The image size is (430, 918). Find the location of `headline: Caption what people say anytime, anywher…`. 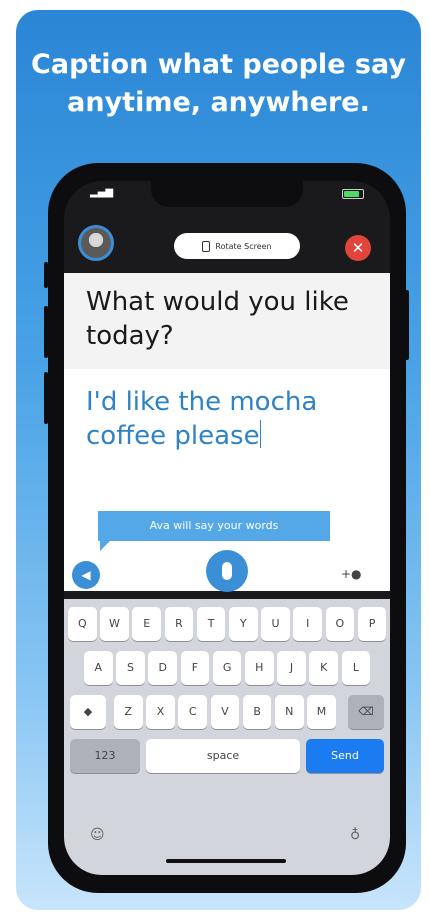

headline: Caption what people say anytime, anywher… is located at coordinates (218, 84).